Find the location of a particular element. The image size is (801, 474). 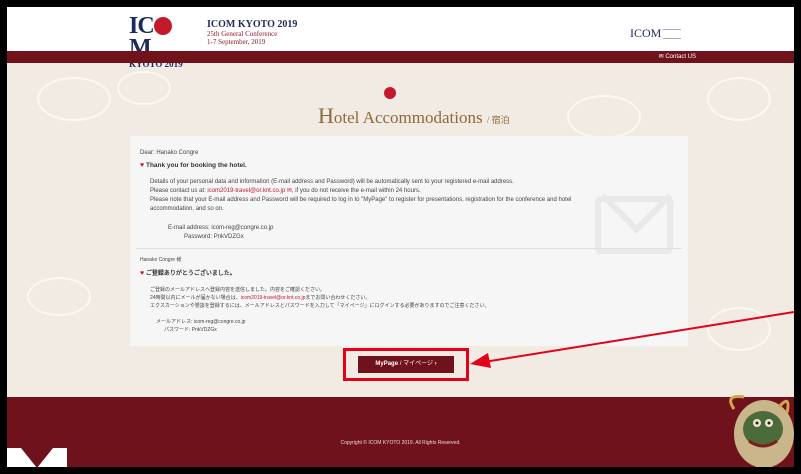

footer-logo-mark is located at coordinates (37, 457).